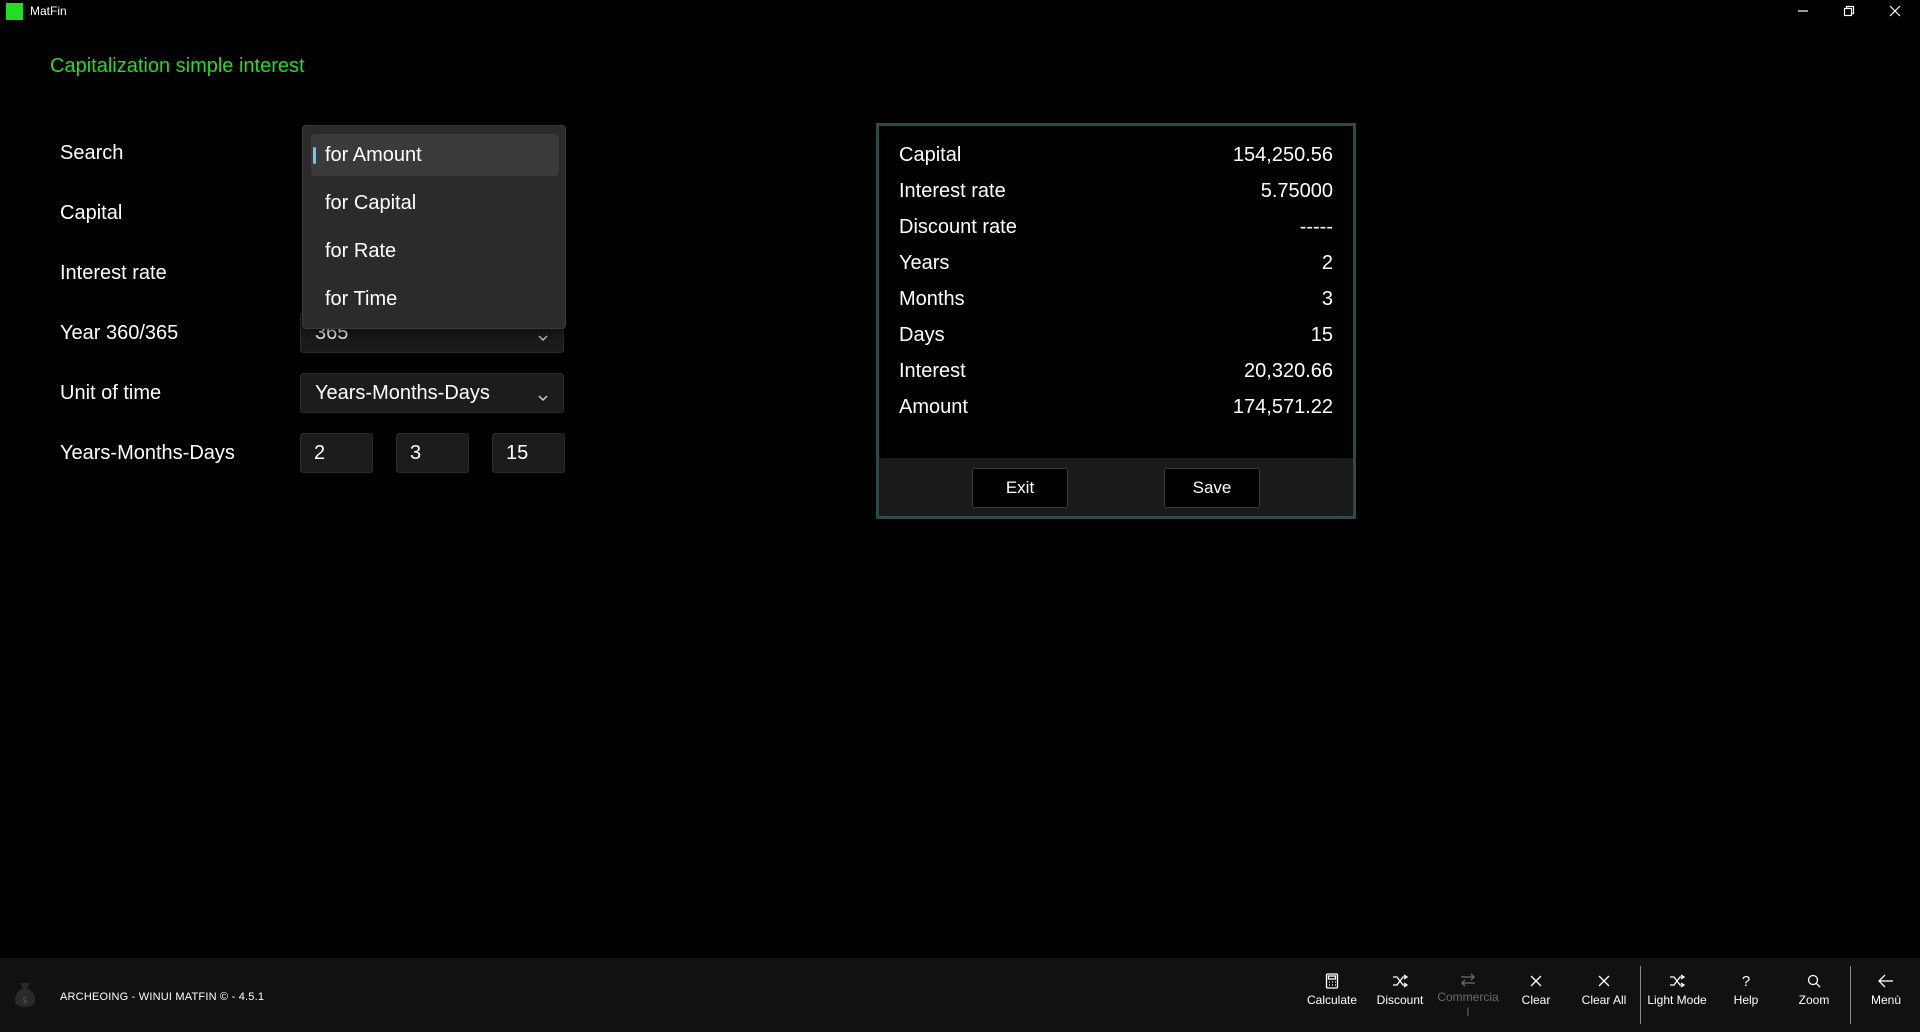 Image resolution: width=1920 pixels, height=1032 pixels. I want to click on app-icon, so click(14, 11).